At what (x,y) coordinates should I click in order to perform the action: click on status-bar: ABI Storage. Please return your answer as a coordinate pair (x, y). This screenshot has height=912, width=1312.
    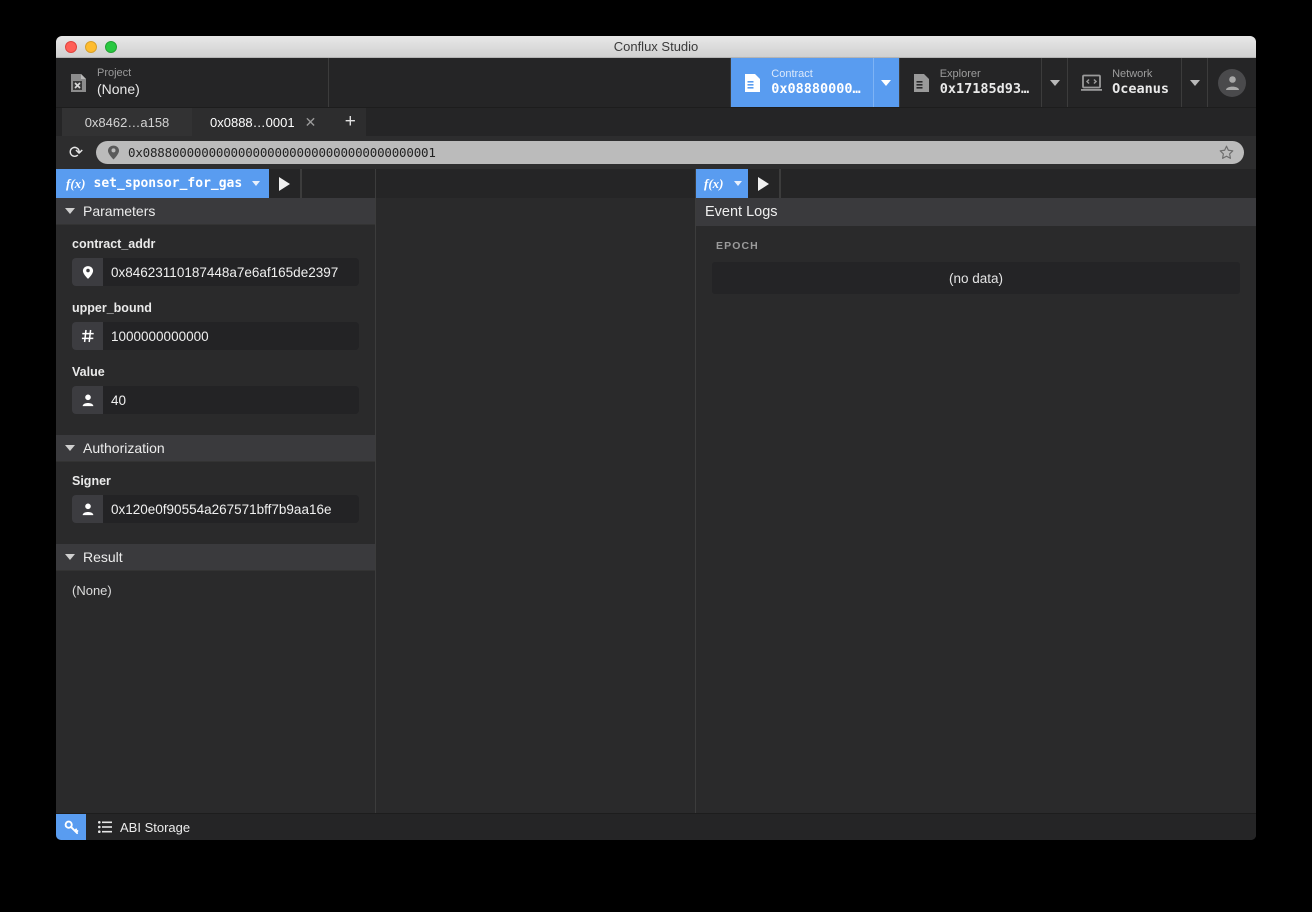
    Looking at the image, I should click on (656, 826).